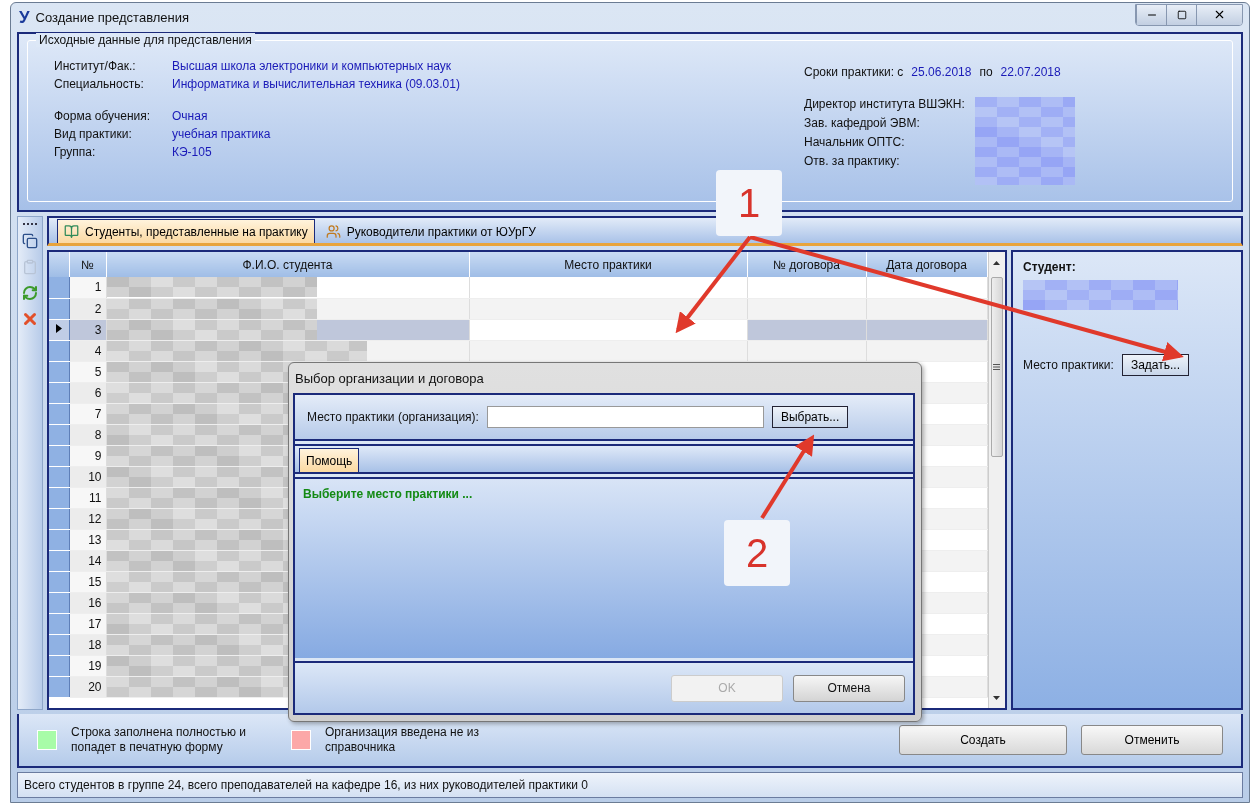  I want to click on column-header: №, so click(87, 264).